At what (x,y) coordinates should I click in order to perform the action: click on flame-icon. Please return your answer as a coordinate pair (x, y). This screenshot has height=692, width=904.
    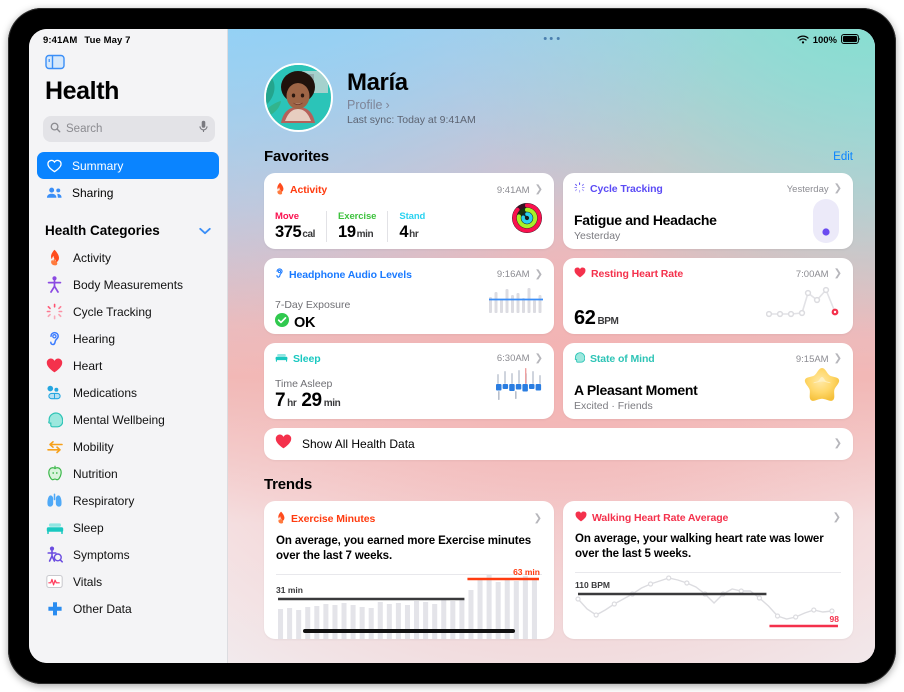
    Looking at the image, I should click on (54, 257).